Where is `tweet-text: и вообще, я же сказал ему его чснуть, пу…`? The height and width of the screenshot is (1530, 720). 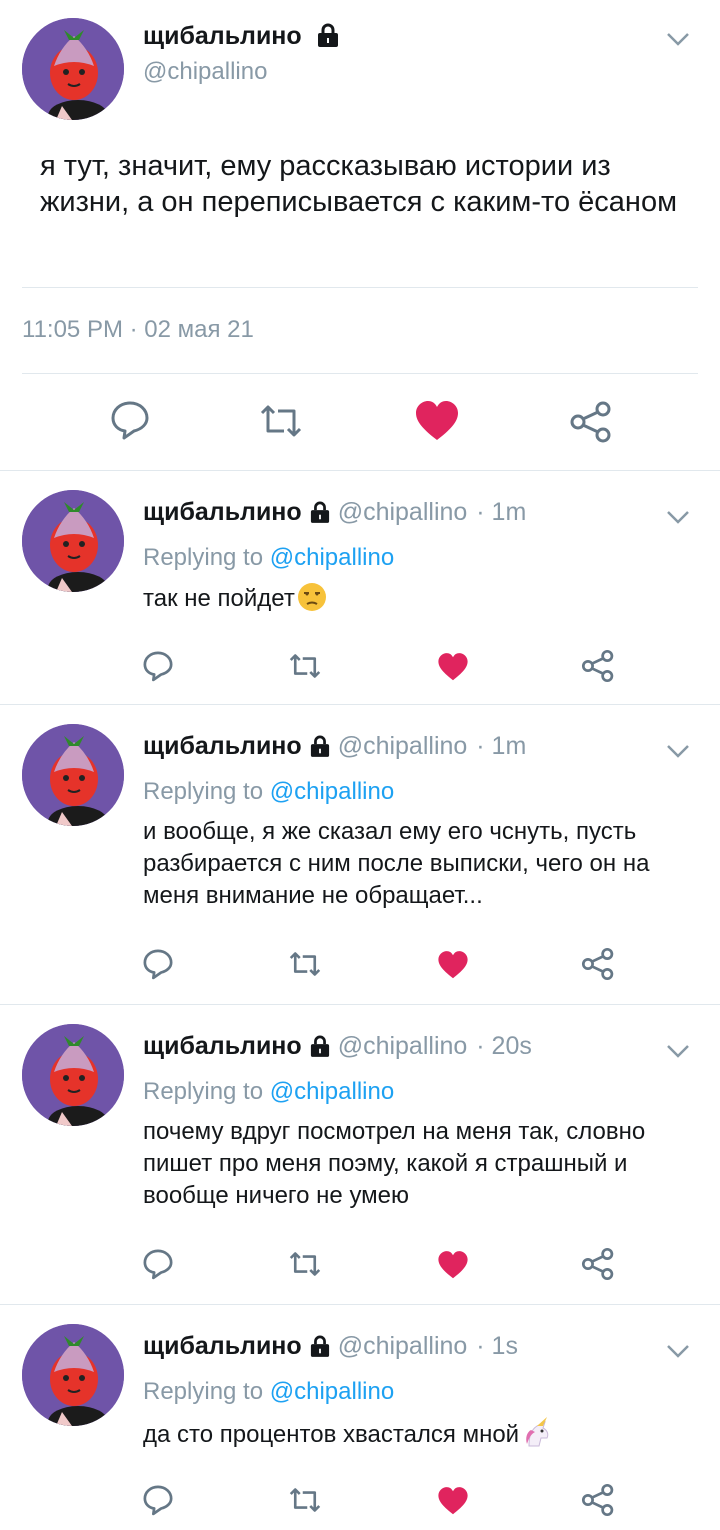
tweet-text: и вообще, я же сказал ему его чснуть, пу… is located at coordinates (396, 863).